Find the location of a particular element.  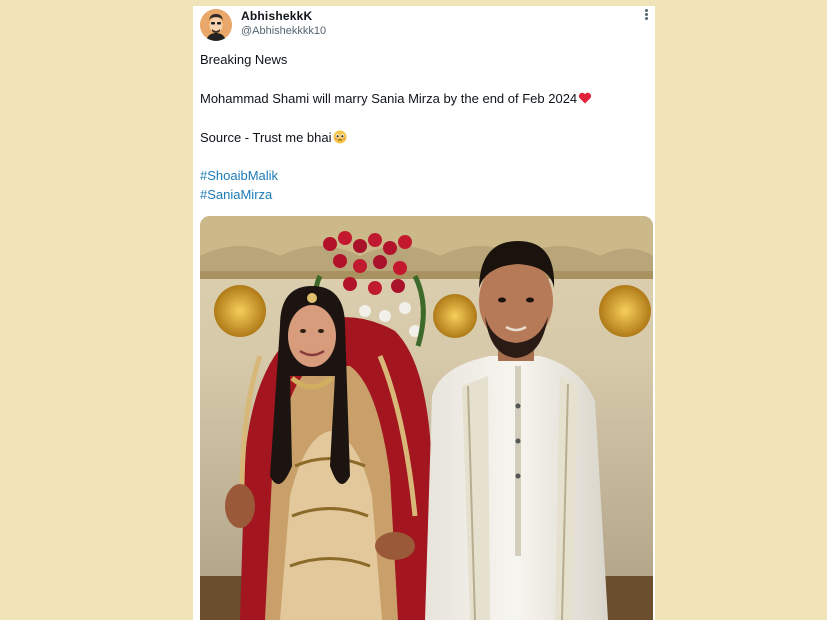

tweet-text-line-1: Breaking News is located at coordinates (244, 59).